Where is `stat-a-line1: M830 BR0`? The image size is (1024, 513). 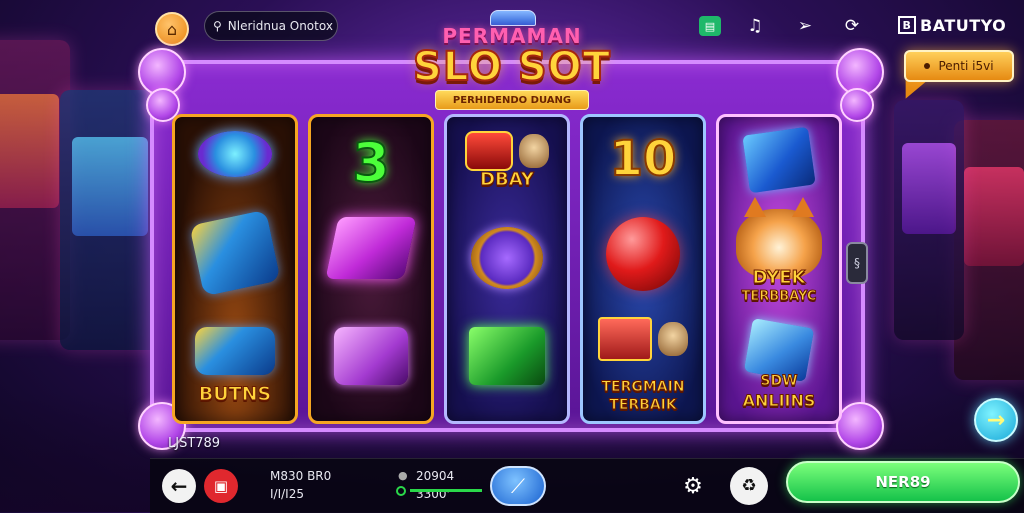
stat-a-line1: M830 BR0 is located at coordinates (301, 476).